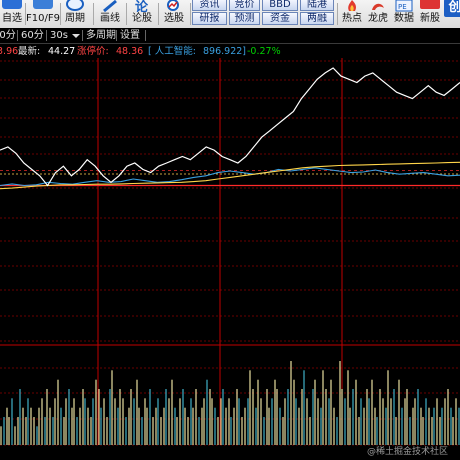 The image size is (460, 460). Describe the element at coordinates (130, 35) in the screenshot. I see `tab-settings: 设置` at that location.